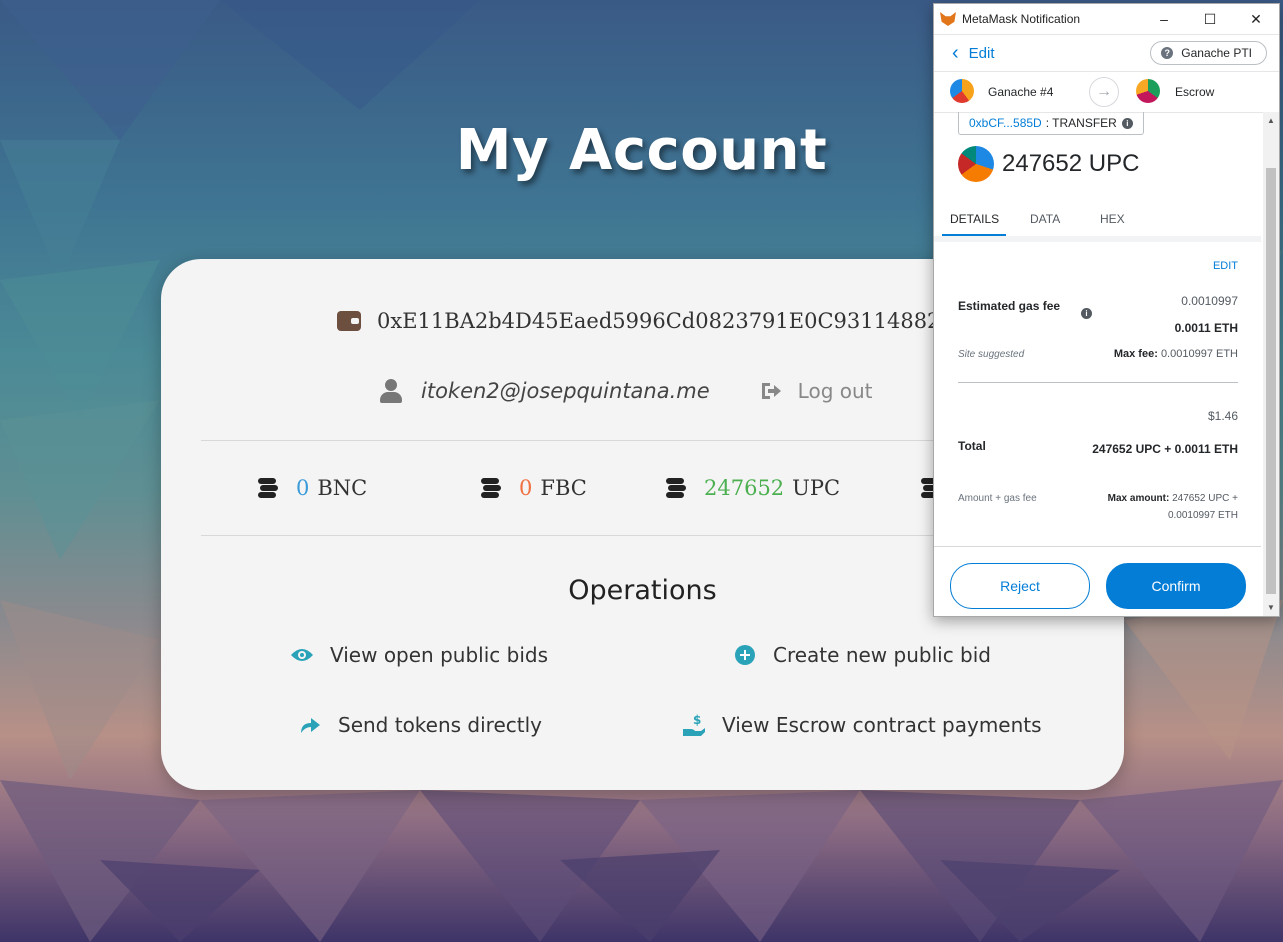  I want to click on edit-back-link: ‹ Edit, so click(973, 53).